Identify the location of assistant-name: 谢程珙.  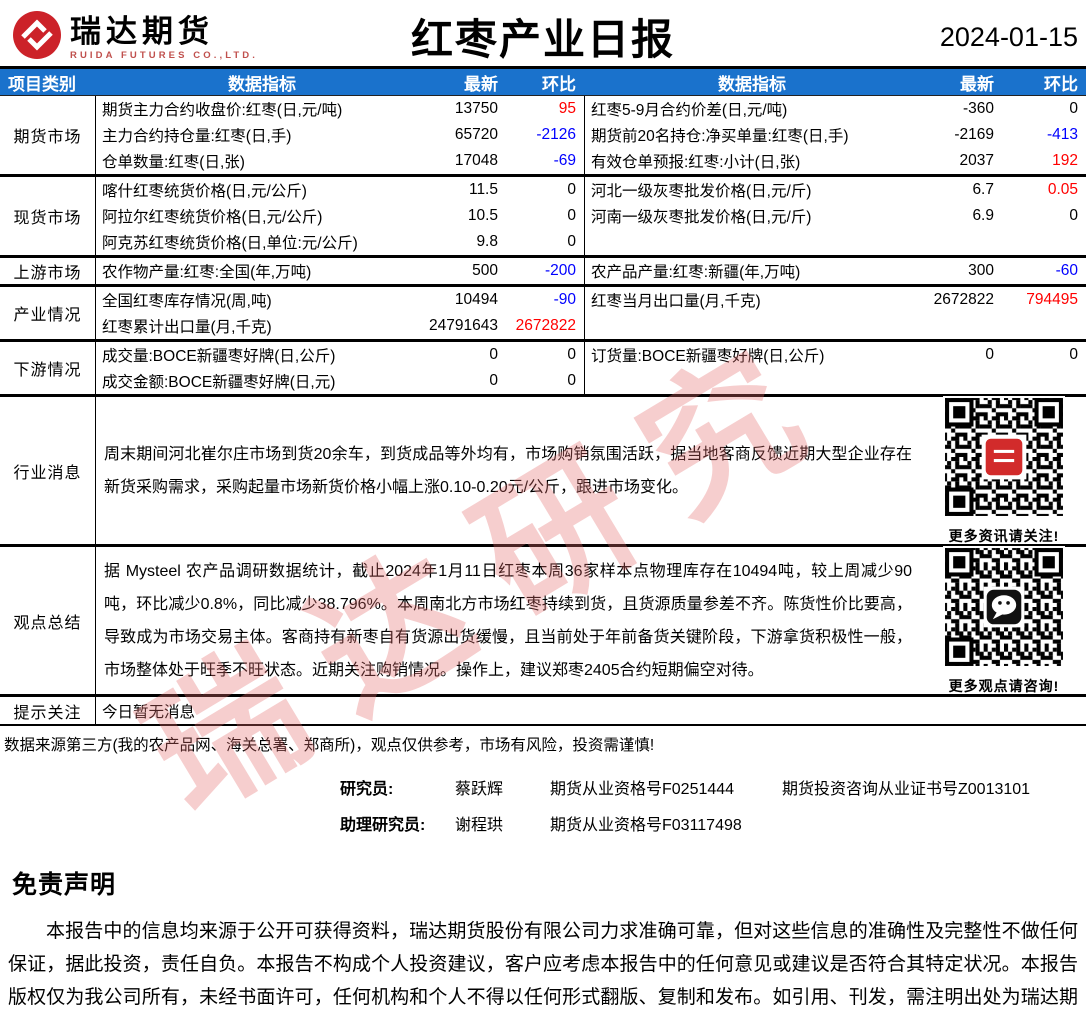
(479, 825).